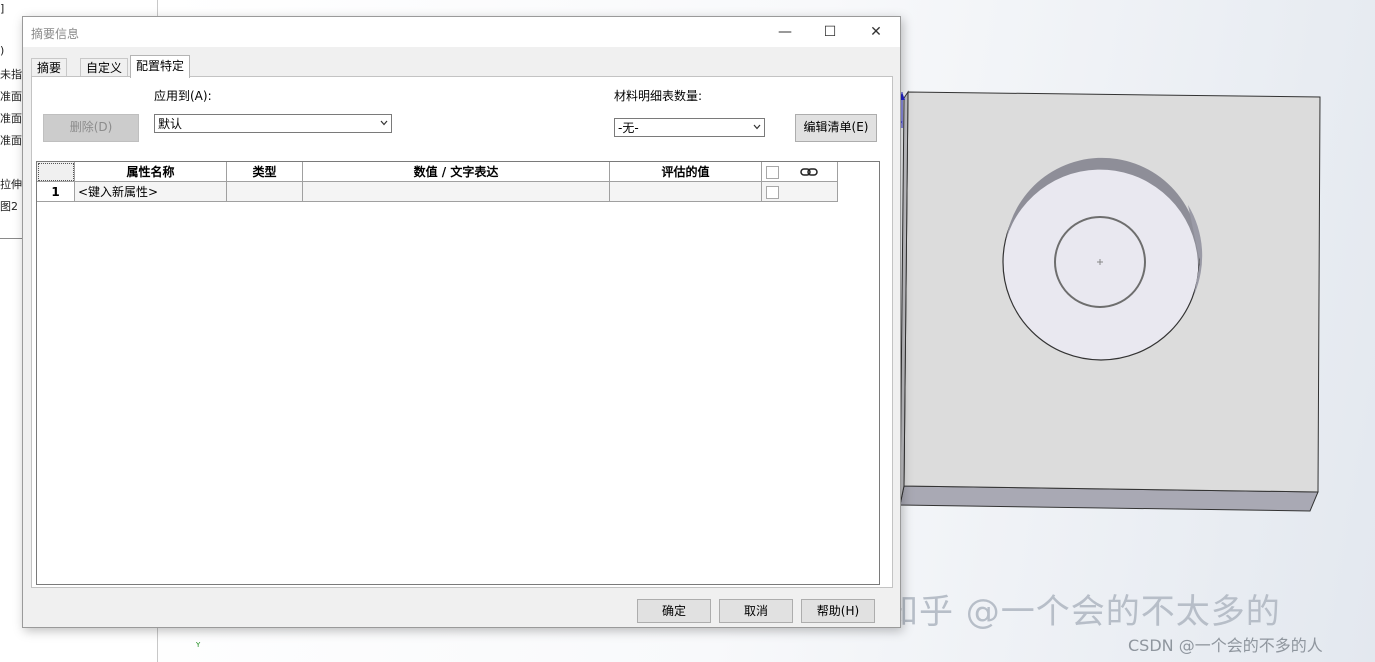  Describe the element at coordinates (628, 128) in the screenshot. I see `bom-quantity-value: -无-` at that location.